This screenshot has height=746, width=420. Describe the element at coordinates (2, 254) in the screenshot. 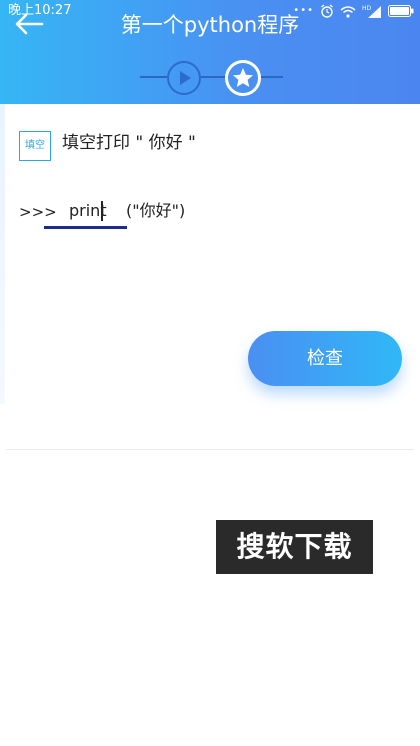

I see `left-edge-decoration` at that location.